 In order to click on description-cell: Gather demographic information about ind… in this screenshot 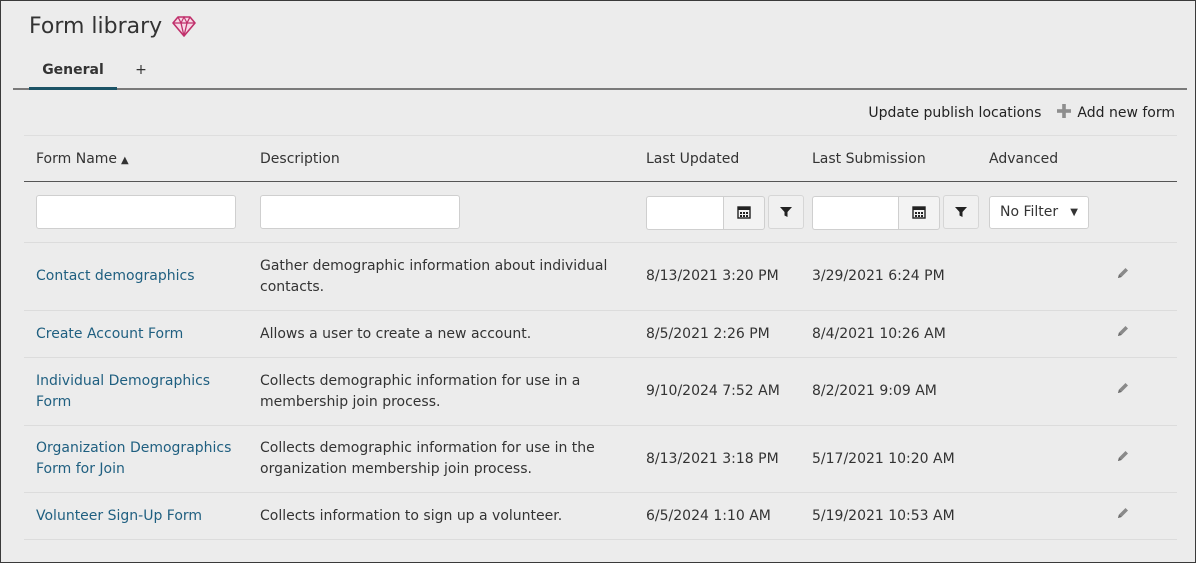, I will do `click(450, 276)`.